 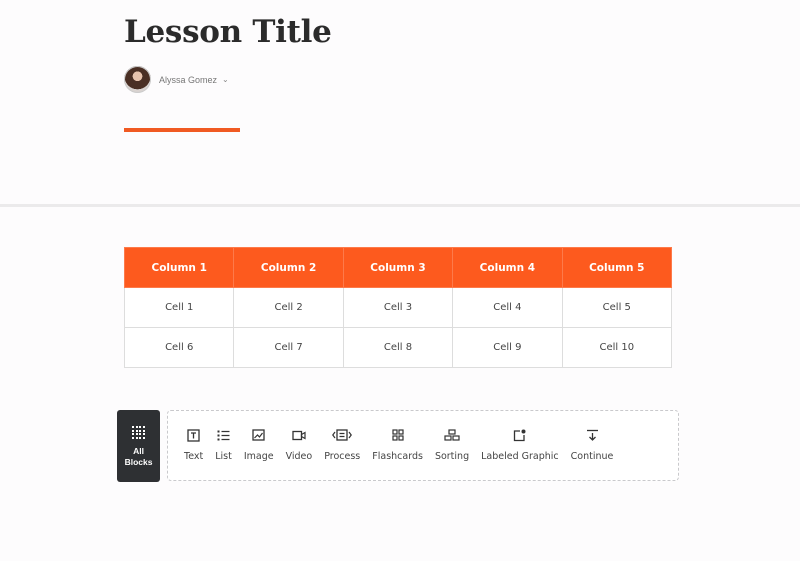 What do you see at coordinates (288, 347) in the screenshot?
I see `table-cell: Cell 7` at bounding box center [288, 347].